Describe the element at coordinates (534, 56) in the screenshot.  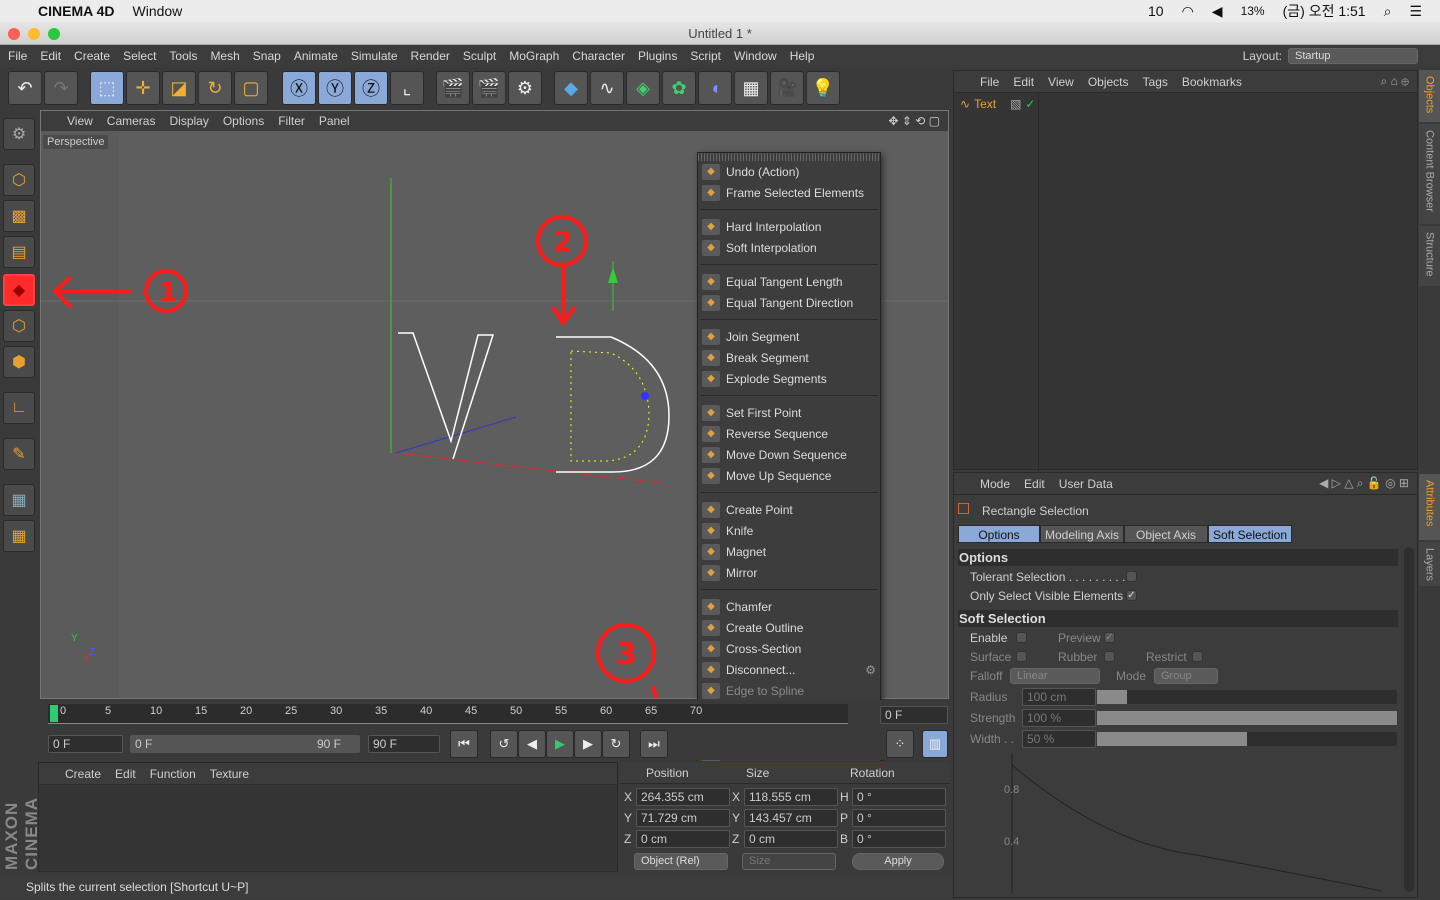
I see `menu-mograph: MoGraph` at that location.